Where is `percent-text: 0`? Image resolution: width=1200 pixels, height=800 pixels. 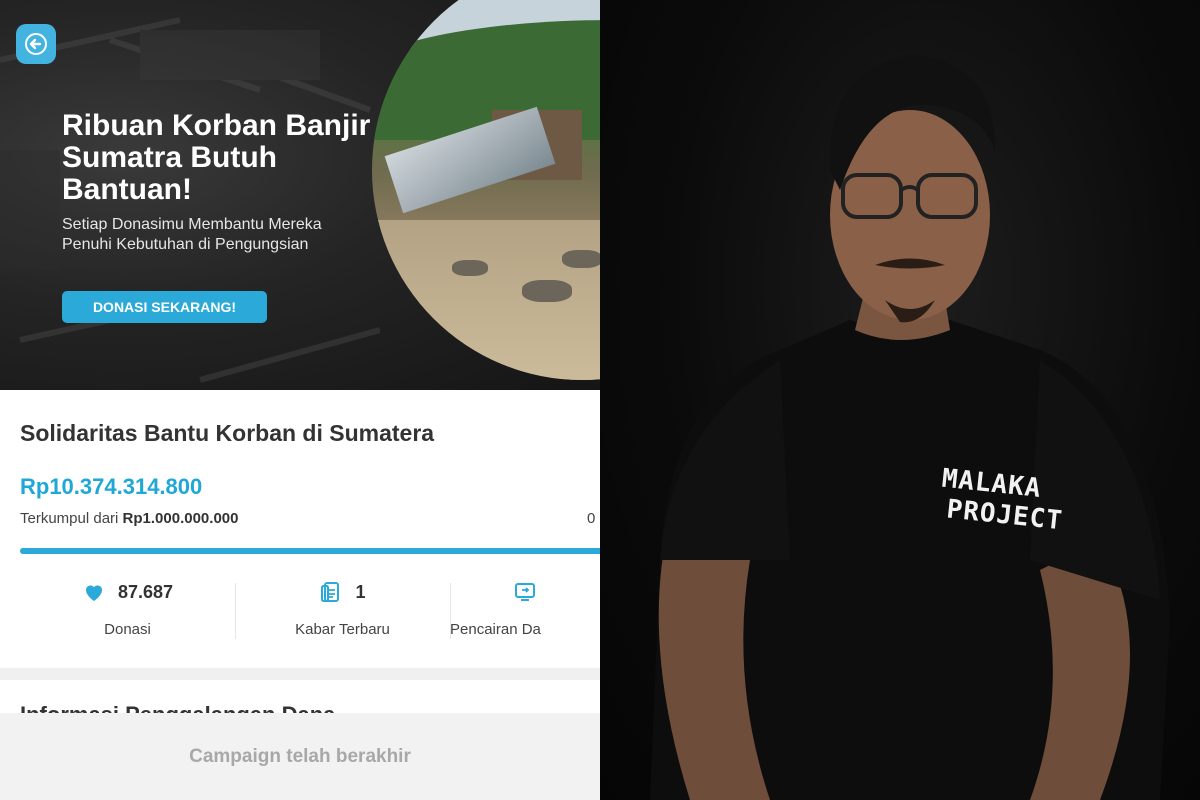 percent-text: 0 is located at coordinates (591, 518).